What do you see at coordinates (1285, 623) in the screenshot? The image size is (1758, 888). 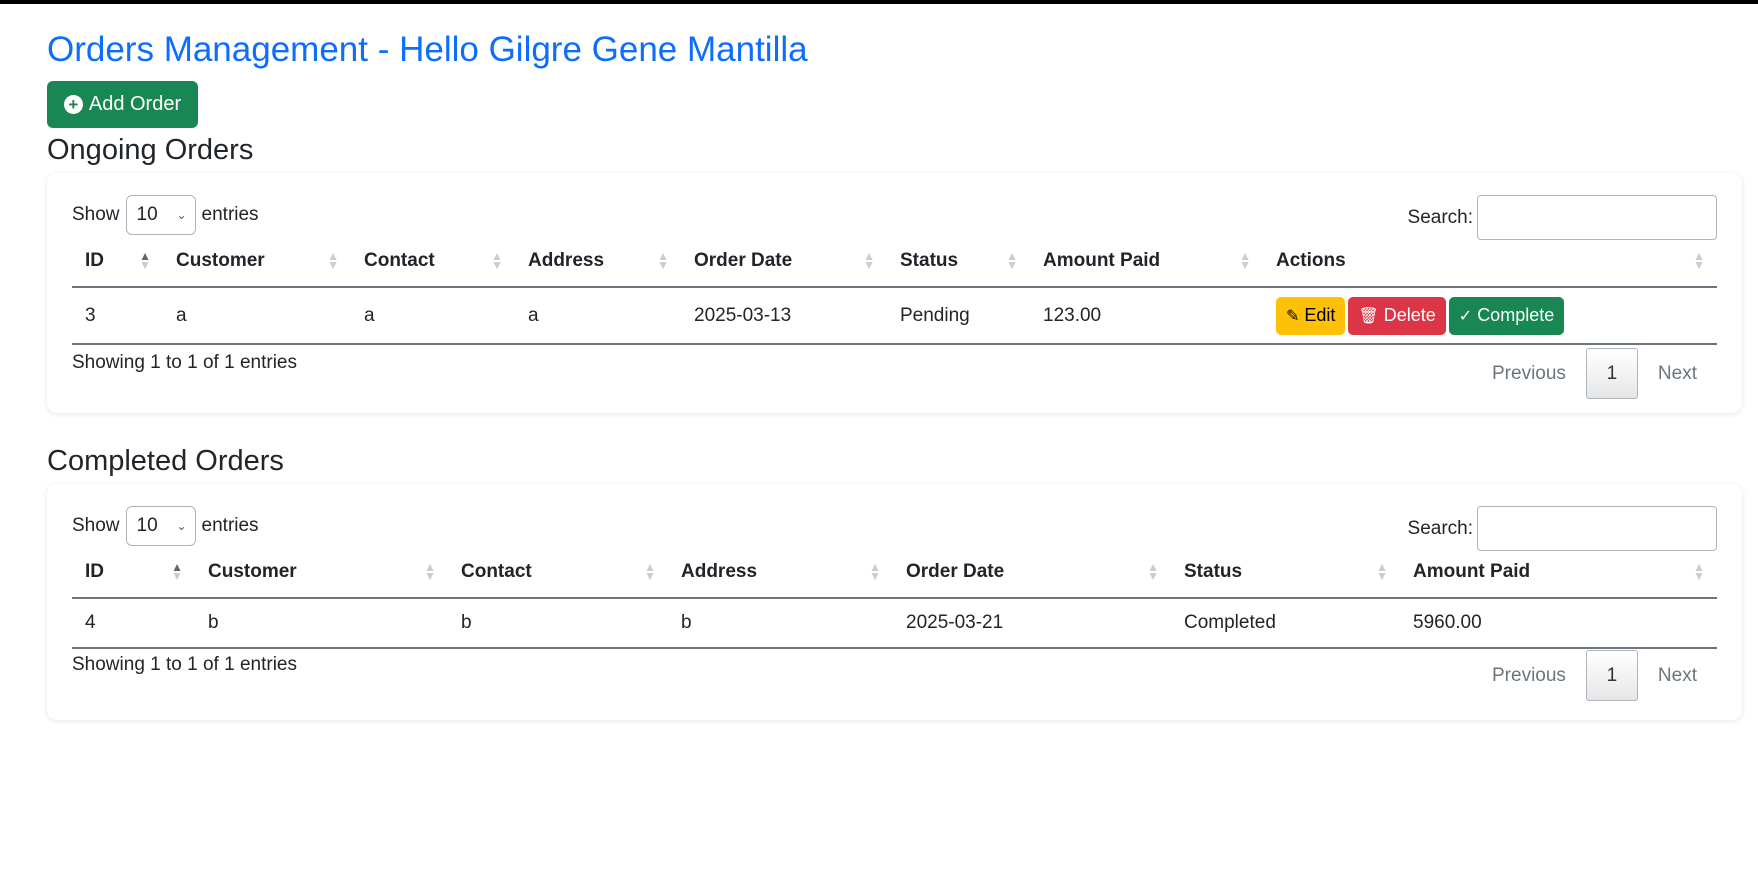 I see `cell-status: Completed` at bounding box center [1285, 623].